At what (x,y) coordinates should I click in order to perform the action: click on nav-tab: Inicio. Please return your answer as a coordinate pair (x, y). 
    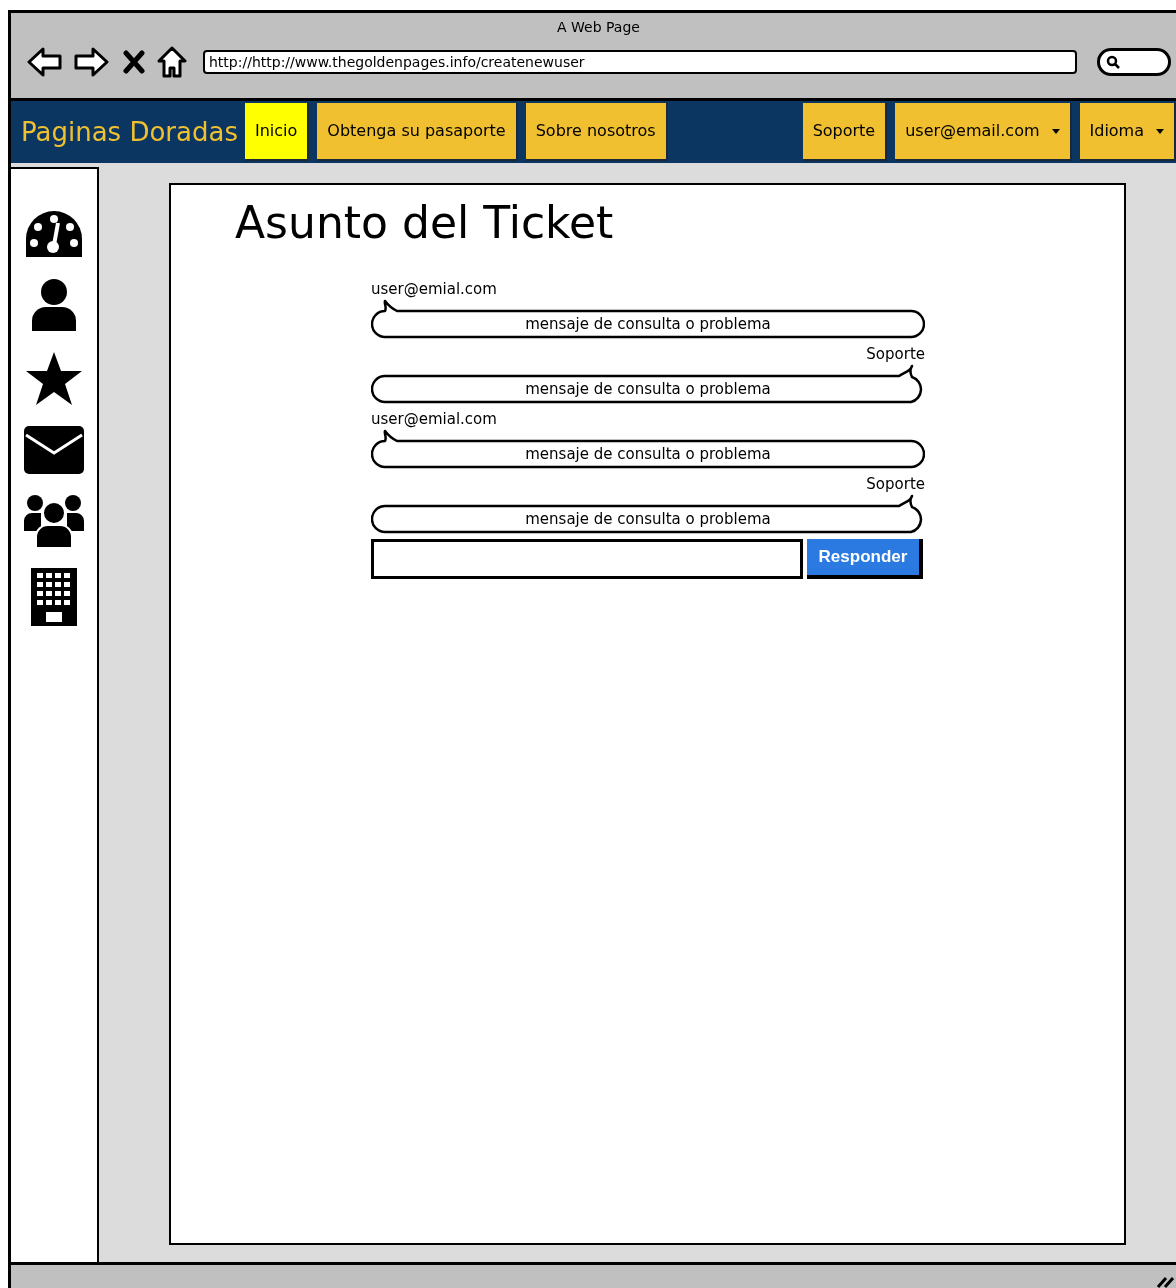
    Looking at the image, I should click on (277, 132).